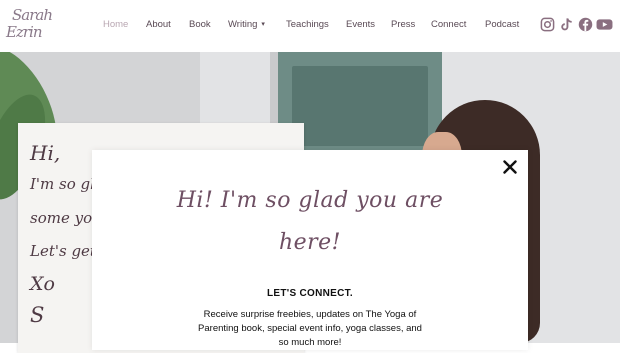  Describe the element at coordinates (605, 25) in the screenshot. I see `youtube-icon` at that location.